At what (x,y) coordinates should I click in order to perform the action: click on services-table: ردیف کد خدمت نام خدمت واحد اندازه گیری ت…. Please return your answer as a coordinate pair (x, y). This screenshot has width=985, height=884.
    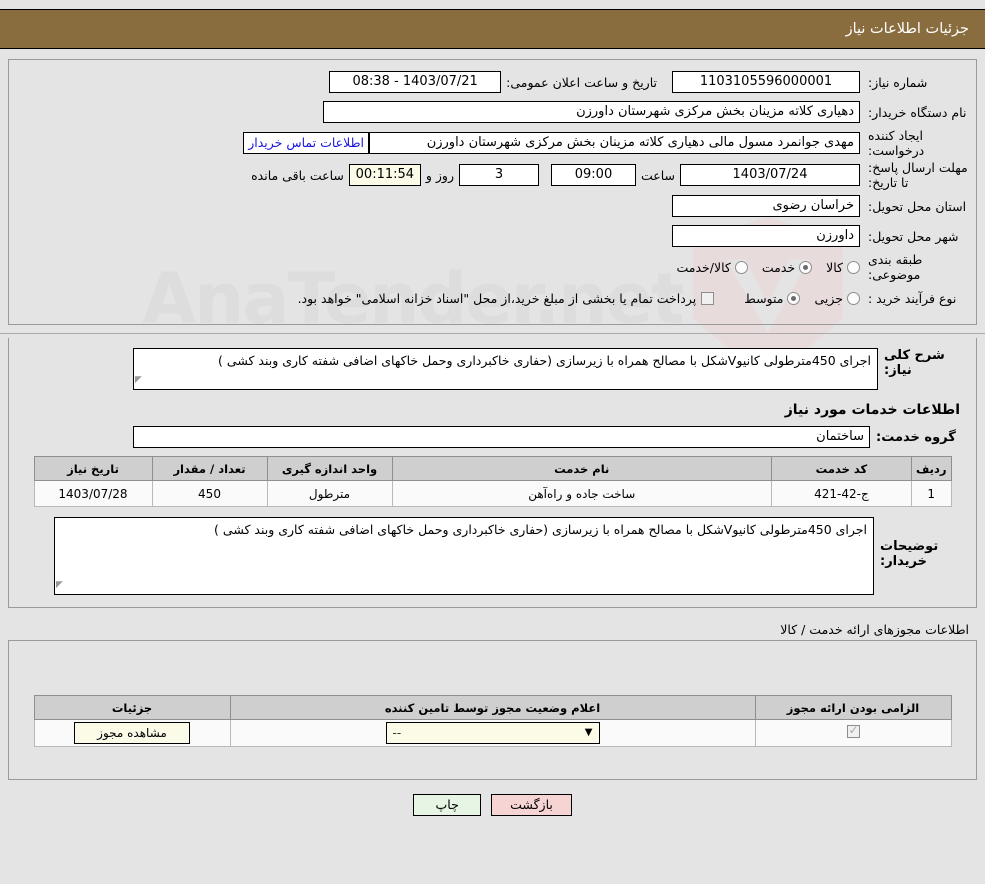
    Looking at the image, I should click on (492, 481).